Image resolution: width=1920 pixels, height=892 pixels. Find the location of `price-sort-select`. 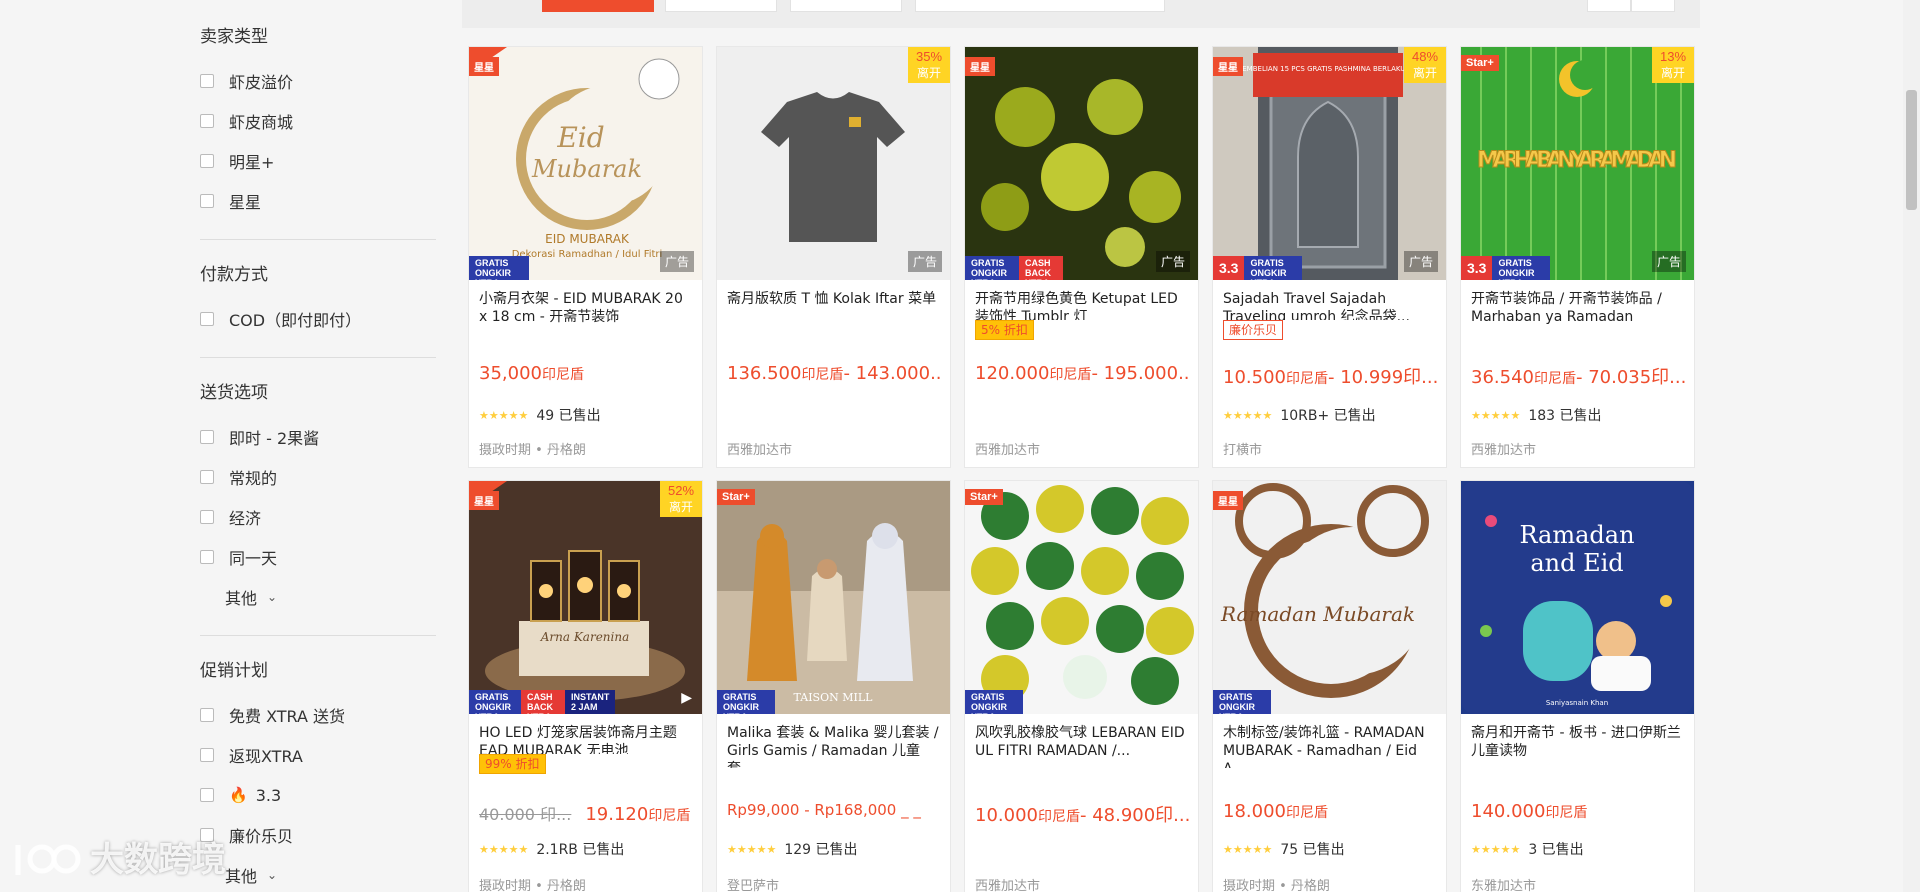

price-sort-select is located at coordinates (1040, 6).